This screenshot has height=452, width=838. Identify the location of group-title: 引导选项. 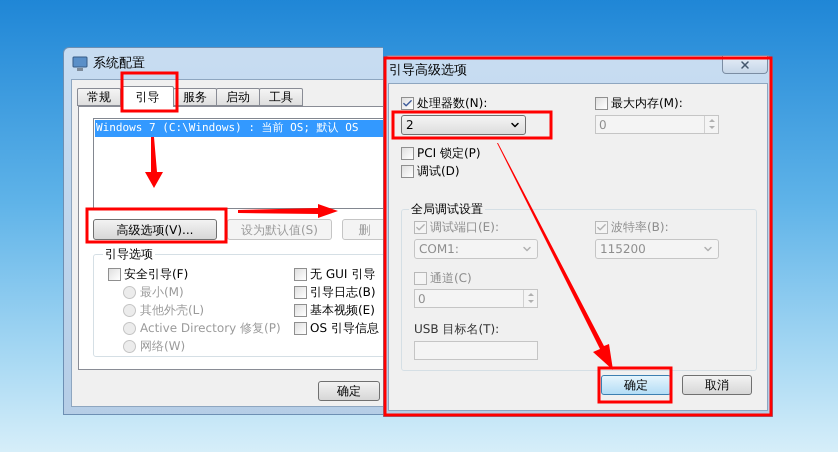
(129, 254).